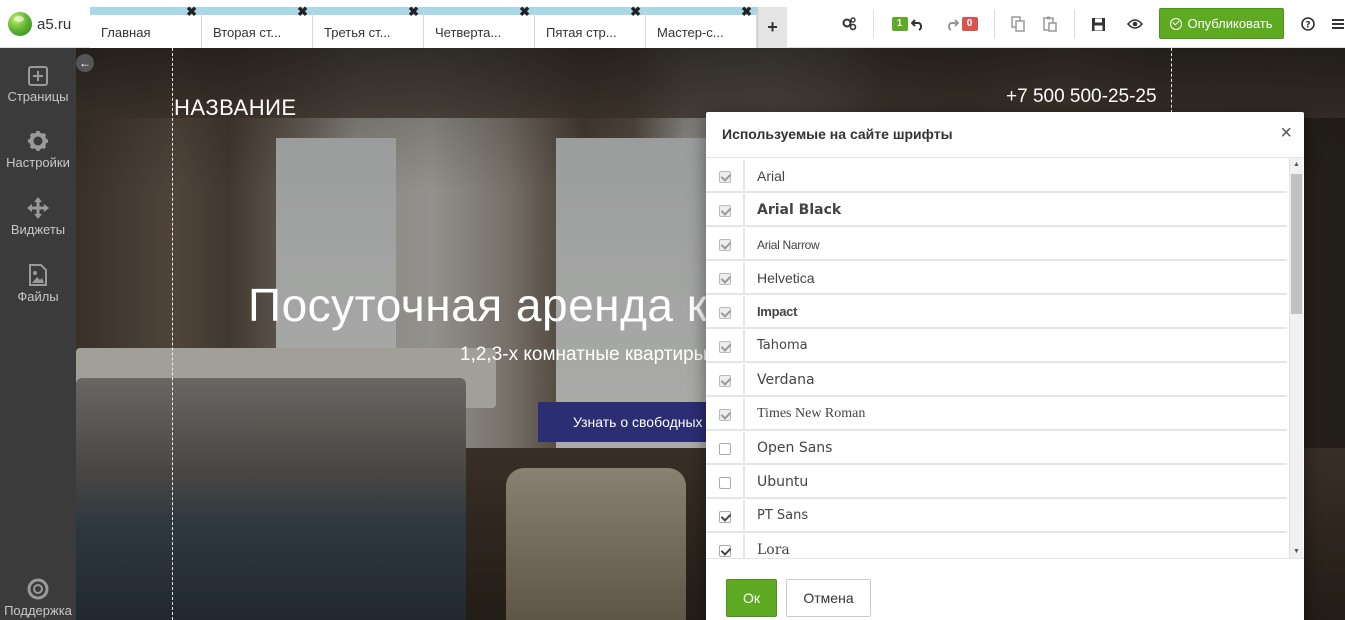 The height and width of the screenshot is (620, 1345). What do you see at coordinates (996, 380) in the screenshot?
I see `font-row-verdana: Verdana` at bounding box center [996, 380].